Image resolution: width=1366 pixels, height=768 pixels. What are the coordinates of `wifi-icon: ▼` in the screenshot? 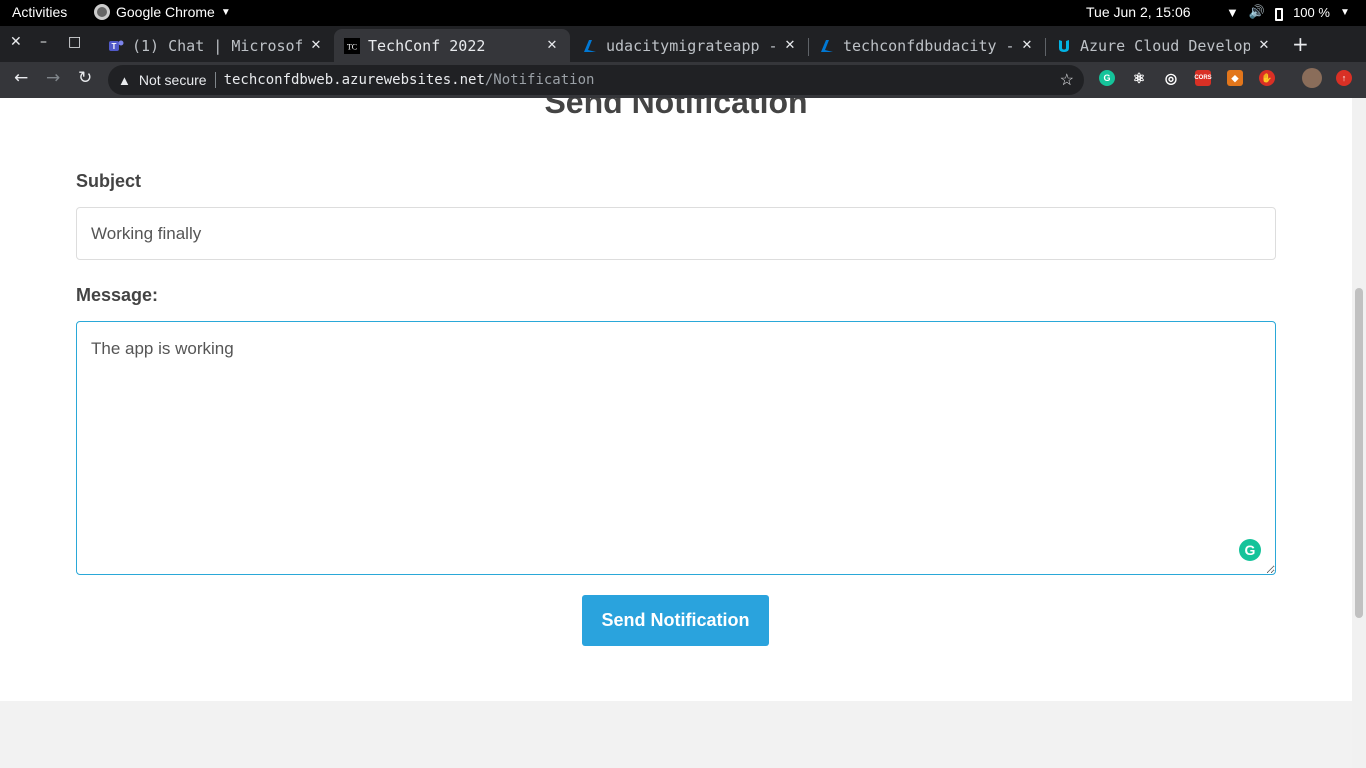 It's located at (1232, 12).